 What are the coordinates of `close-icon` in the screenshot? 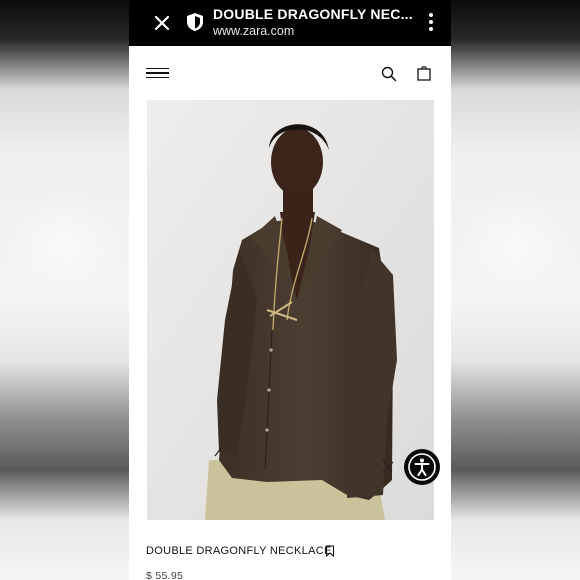 It's located at (162, 23).